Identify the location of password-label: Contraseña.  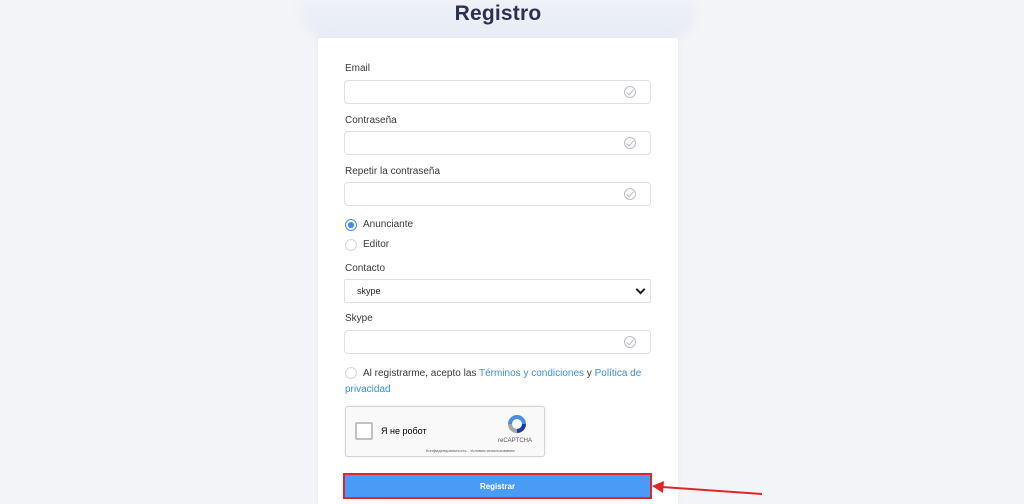
(371, 120).